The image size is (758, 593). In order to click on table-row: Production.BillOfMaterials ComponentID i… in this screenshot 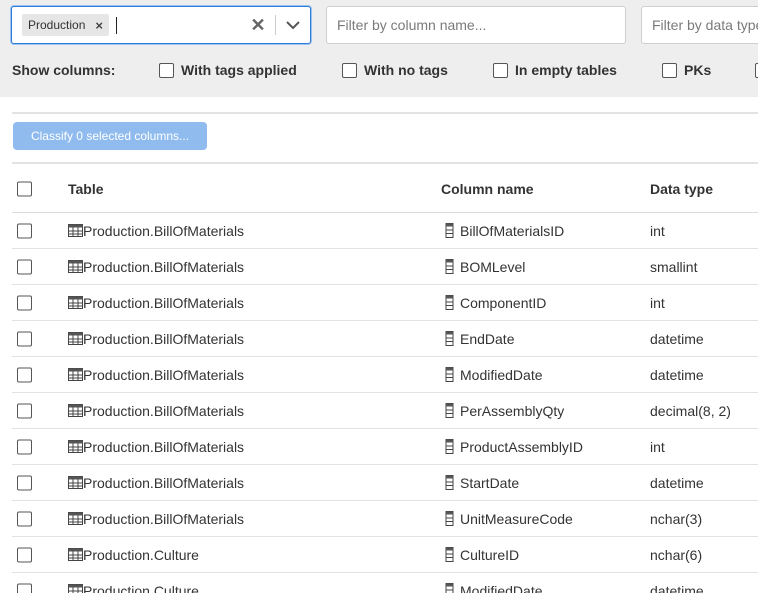, I will do `click(385, 303)`.